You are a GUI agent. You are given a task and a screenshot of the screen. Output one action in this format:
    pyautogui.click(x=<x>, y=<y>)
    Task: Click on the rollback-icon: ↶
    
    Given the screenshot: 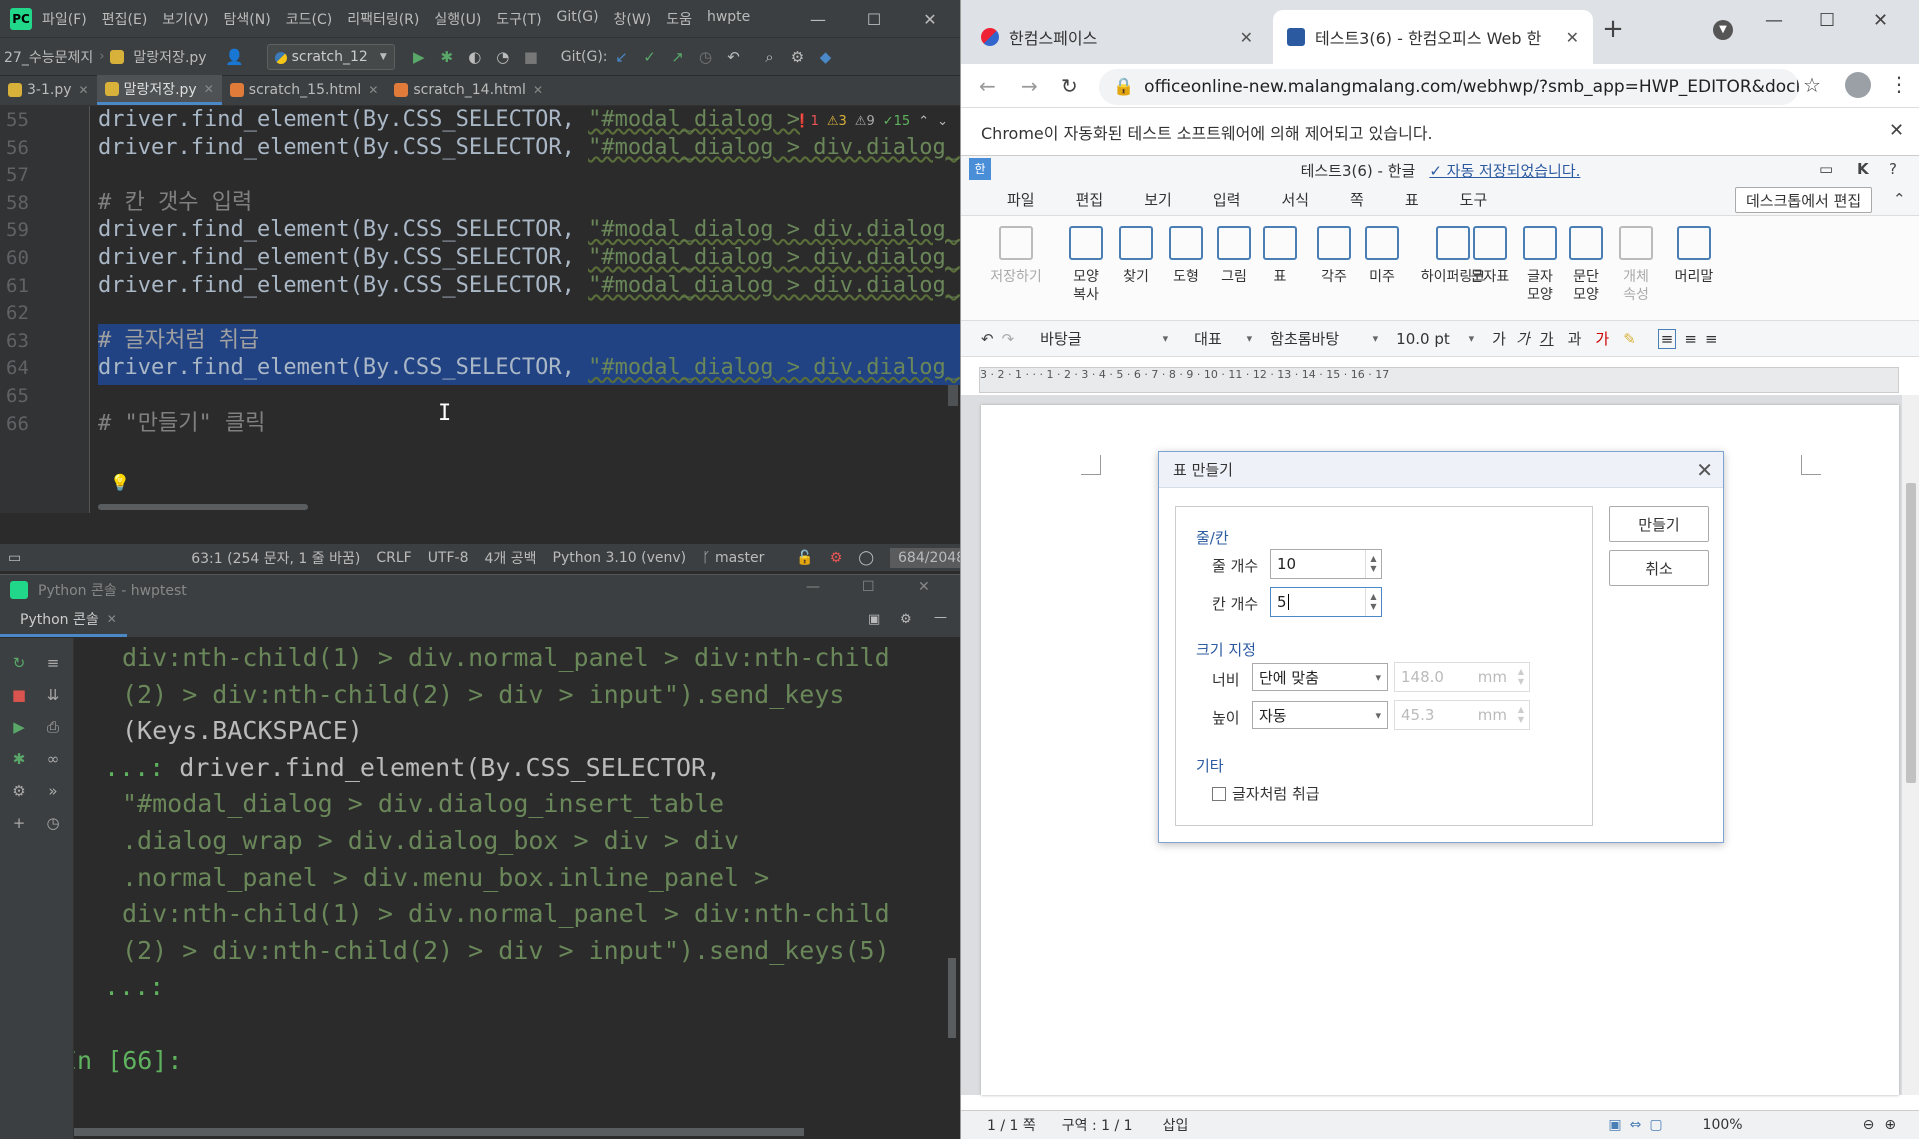 What is the action you would take?
    pyautogui.click(x=734, y=57)
    